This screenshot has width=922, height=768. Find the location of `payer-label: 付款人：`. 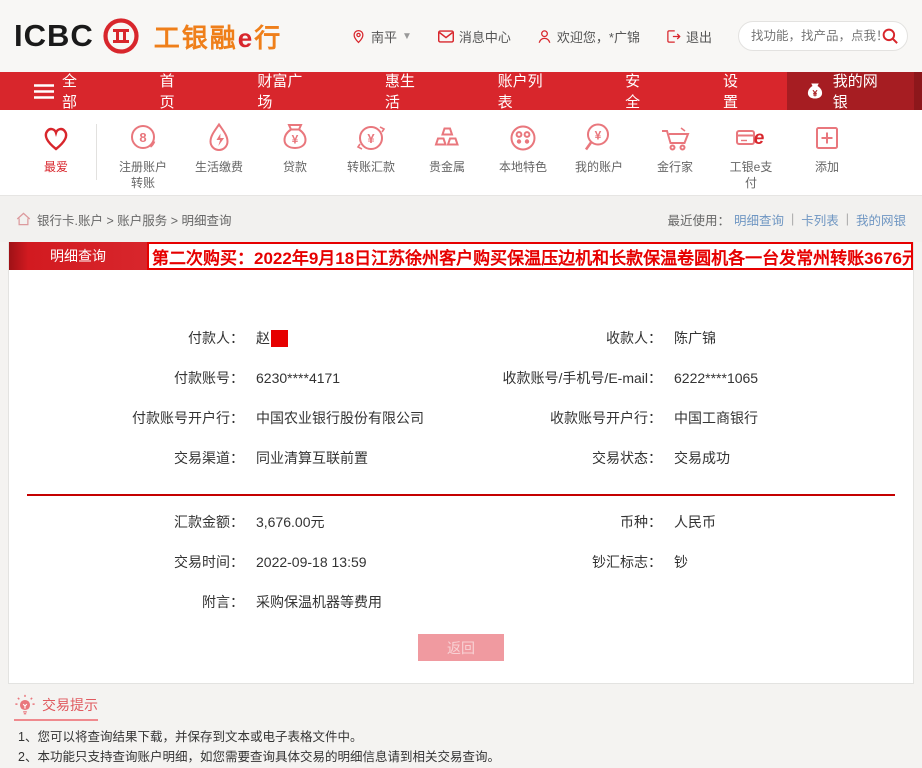

payer-label: 付款人： is located at coordinates (216, 338).